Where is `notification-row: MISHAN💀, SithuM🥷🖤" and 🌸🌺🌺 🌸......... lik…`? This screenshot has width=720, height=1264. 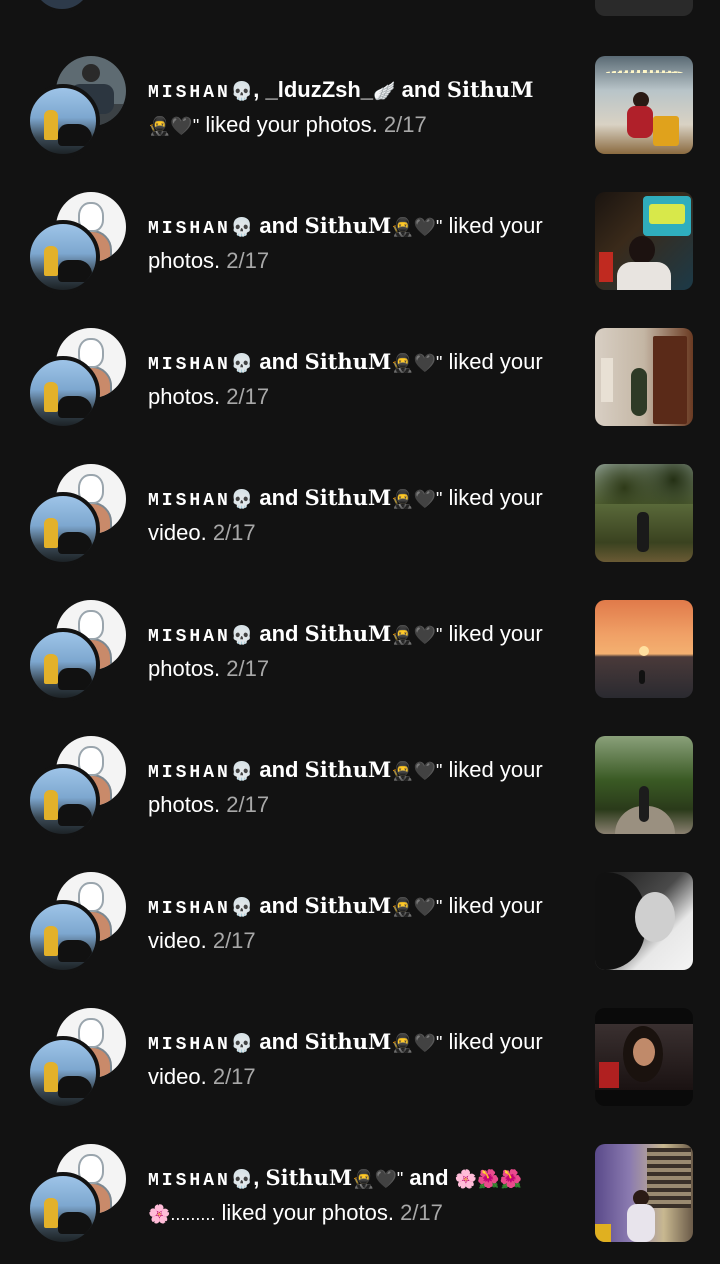 notification-row: MISHAN💀, SithuM🥷🖤" and 🌸🌺🌺 🌸......... lik… is located at coordinates (360, 1204).